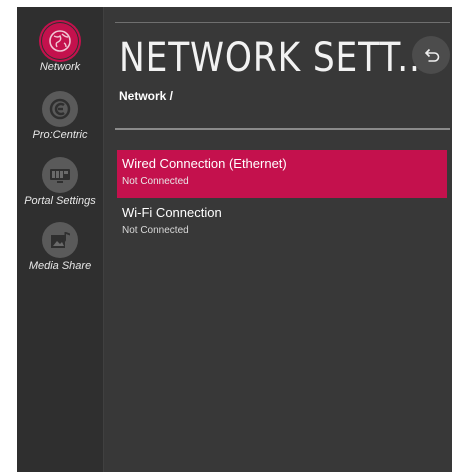 The height and width of the screenshot is (472, 461). What do you see at coordinates (60, 266) in the screenshot?
I see `sidebar-item-label: Media Share` at bounding box center [60, 266].